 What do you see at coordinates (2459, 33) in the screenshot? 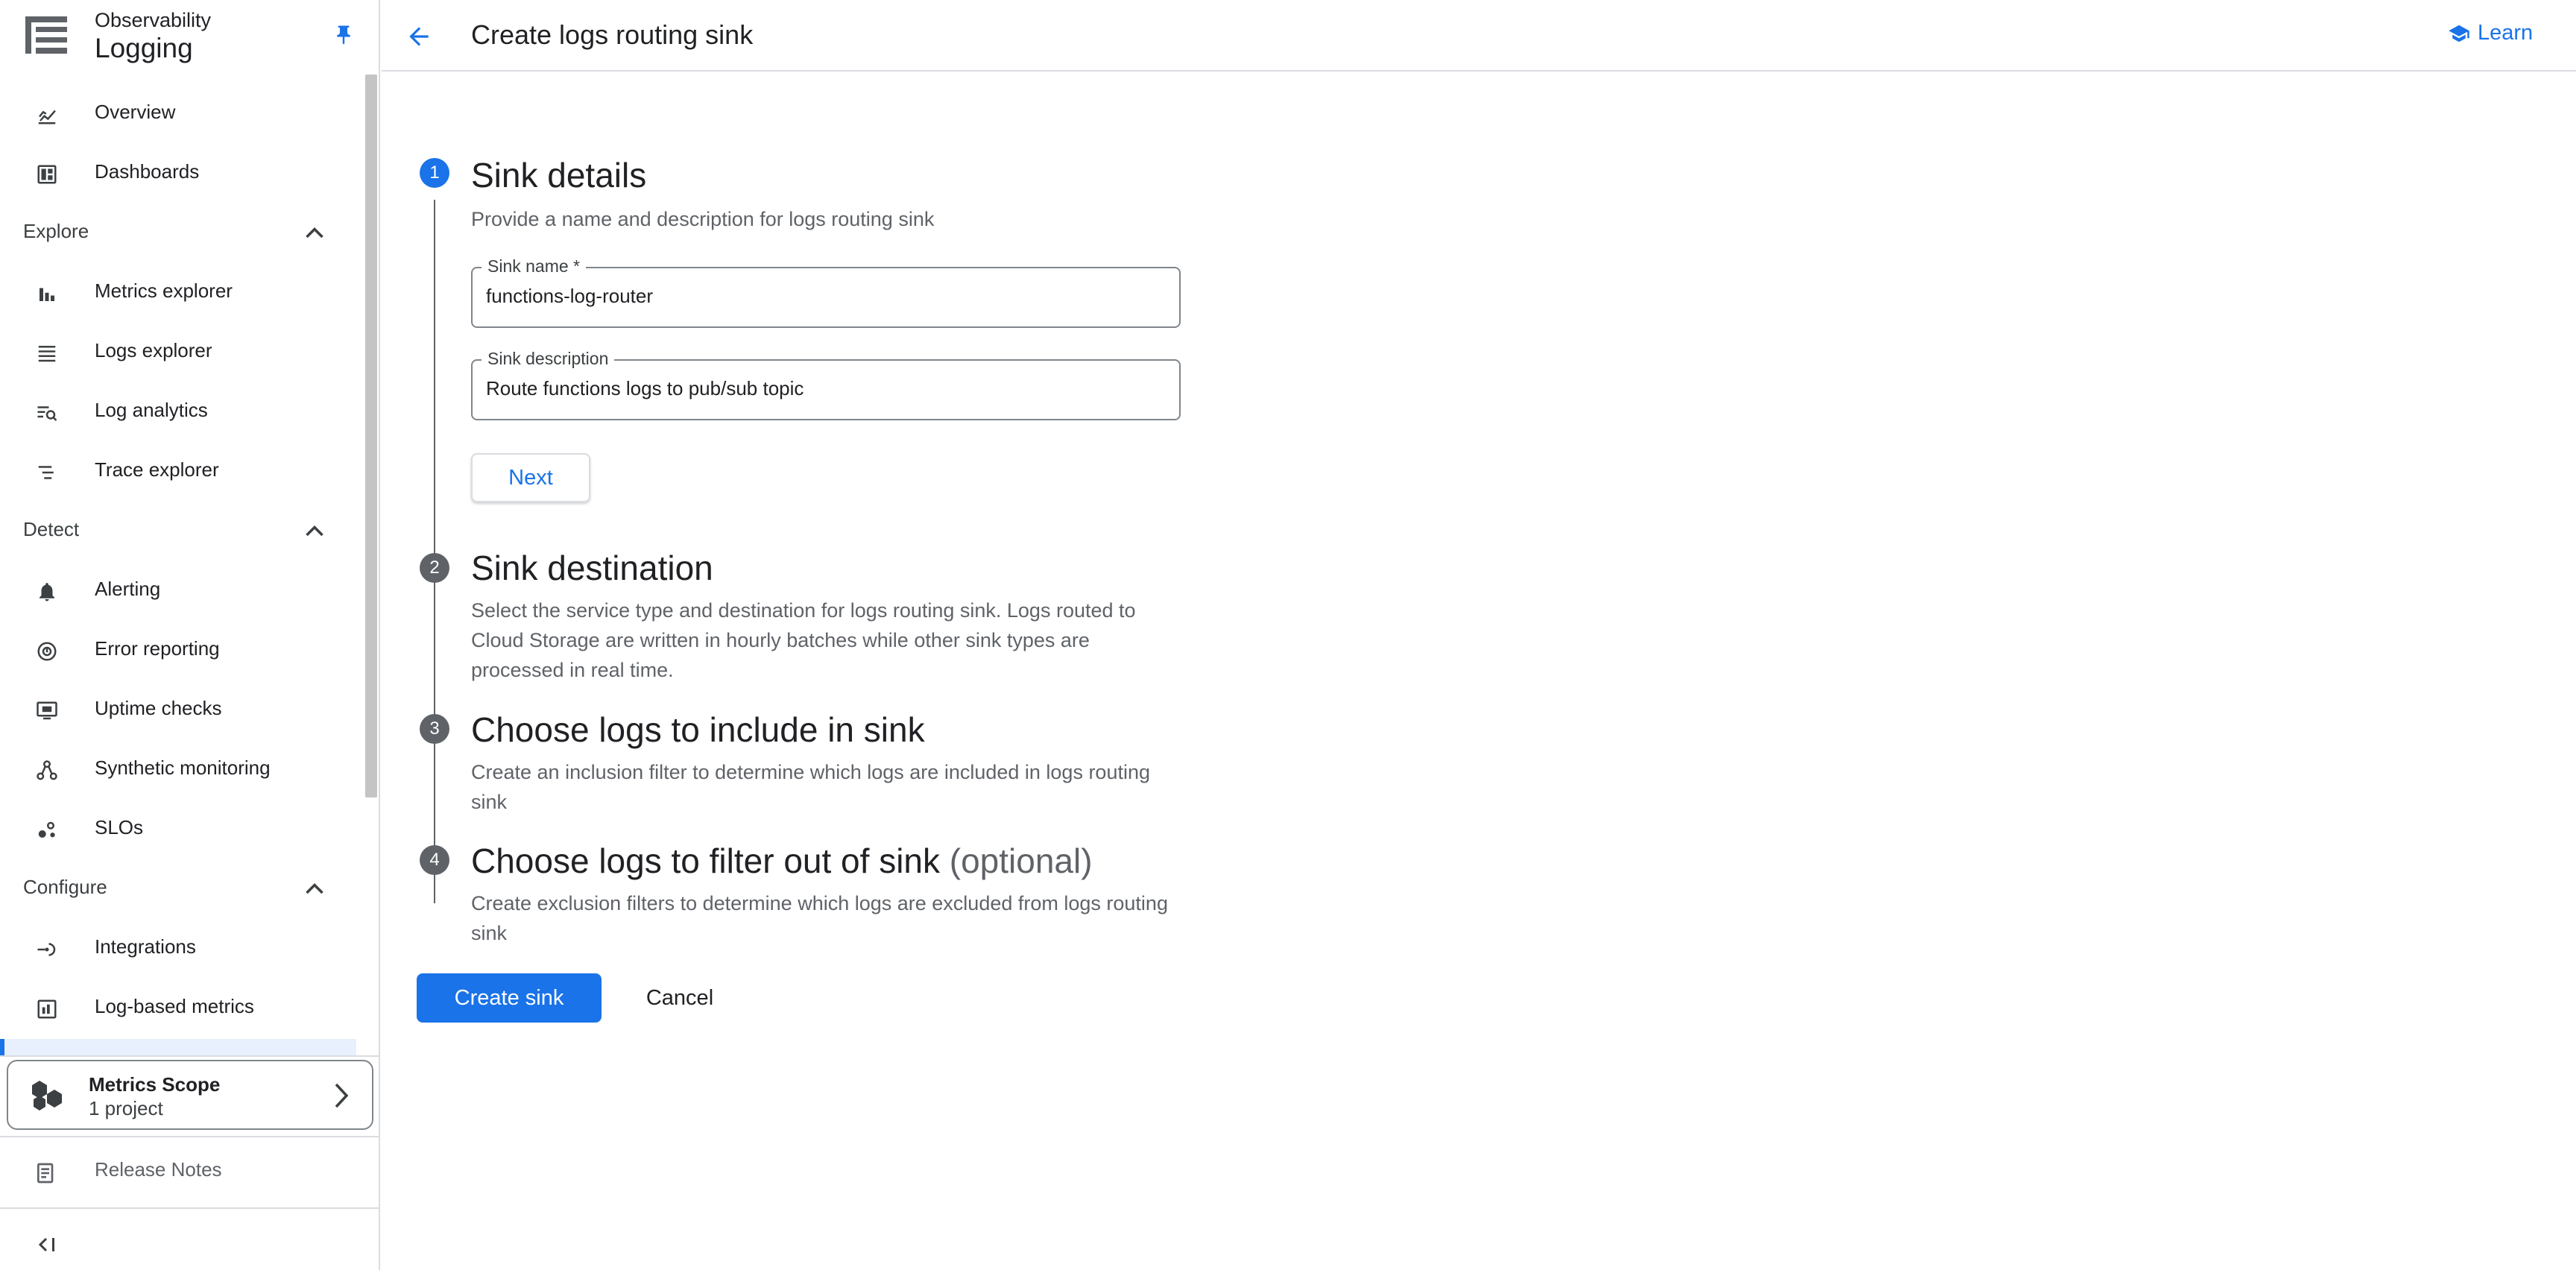
I see `school-icon` at bounding box center [2459, 33].